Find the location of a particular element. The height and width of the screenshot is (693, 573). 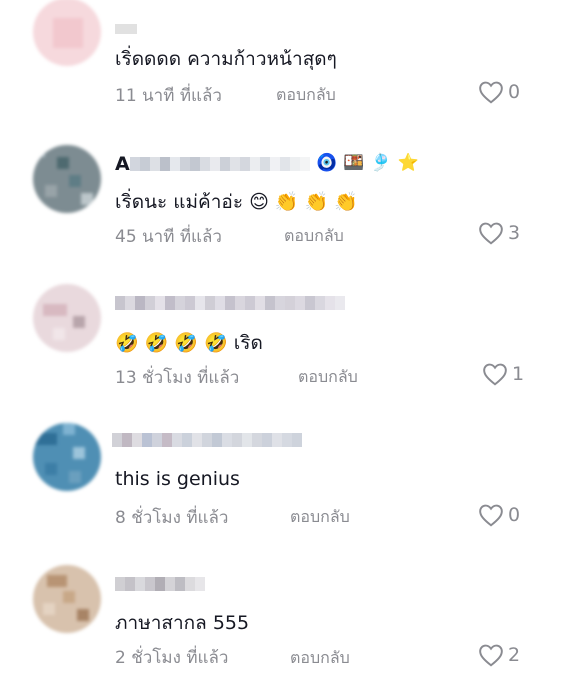

wind-chime-icon: 🎐 is located at coordinates (381, 163).